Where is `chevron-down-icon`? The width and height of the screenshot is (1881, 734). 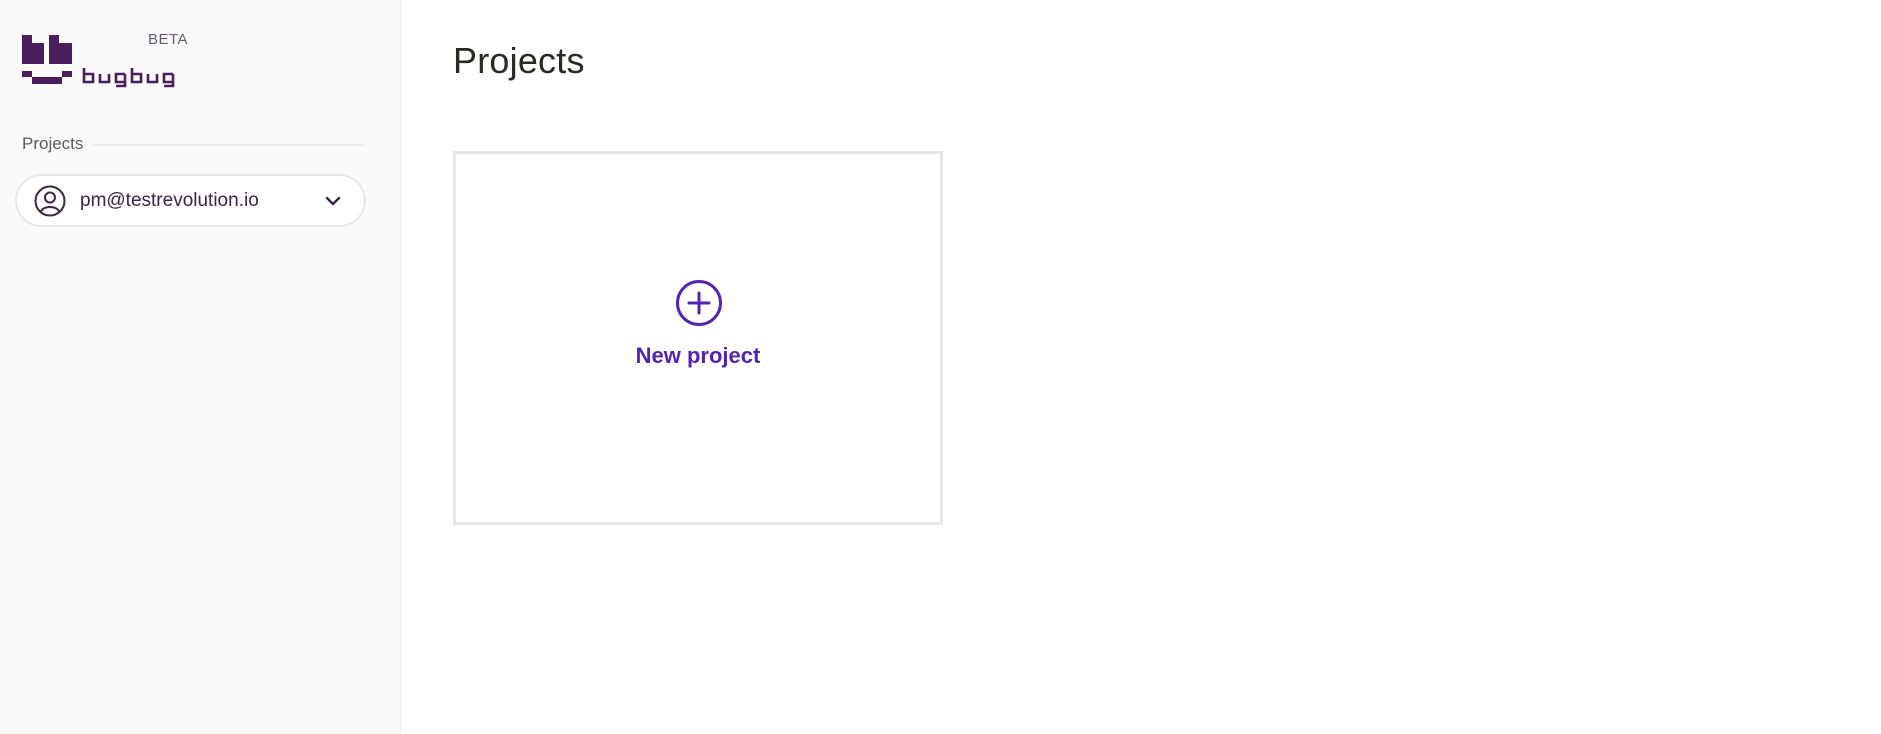 chevron-down-icon is located at coordinates (333, 201).